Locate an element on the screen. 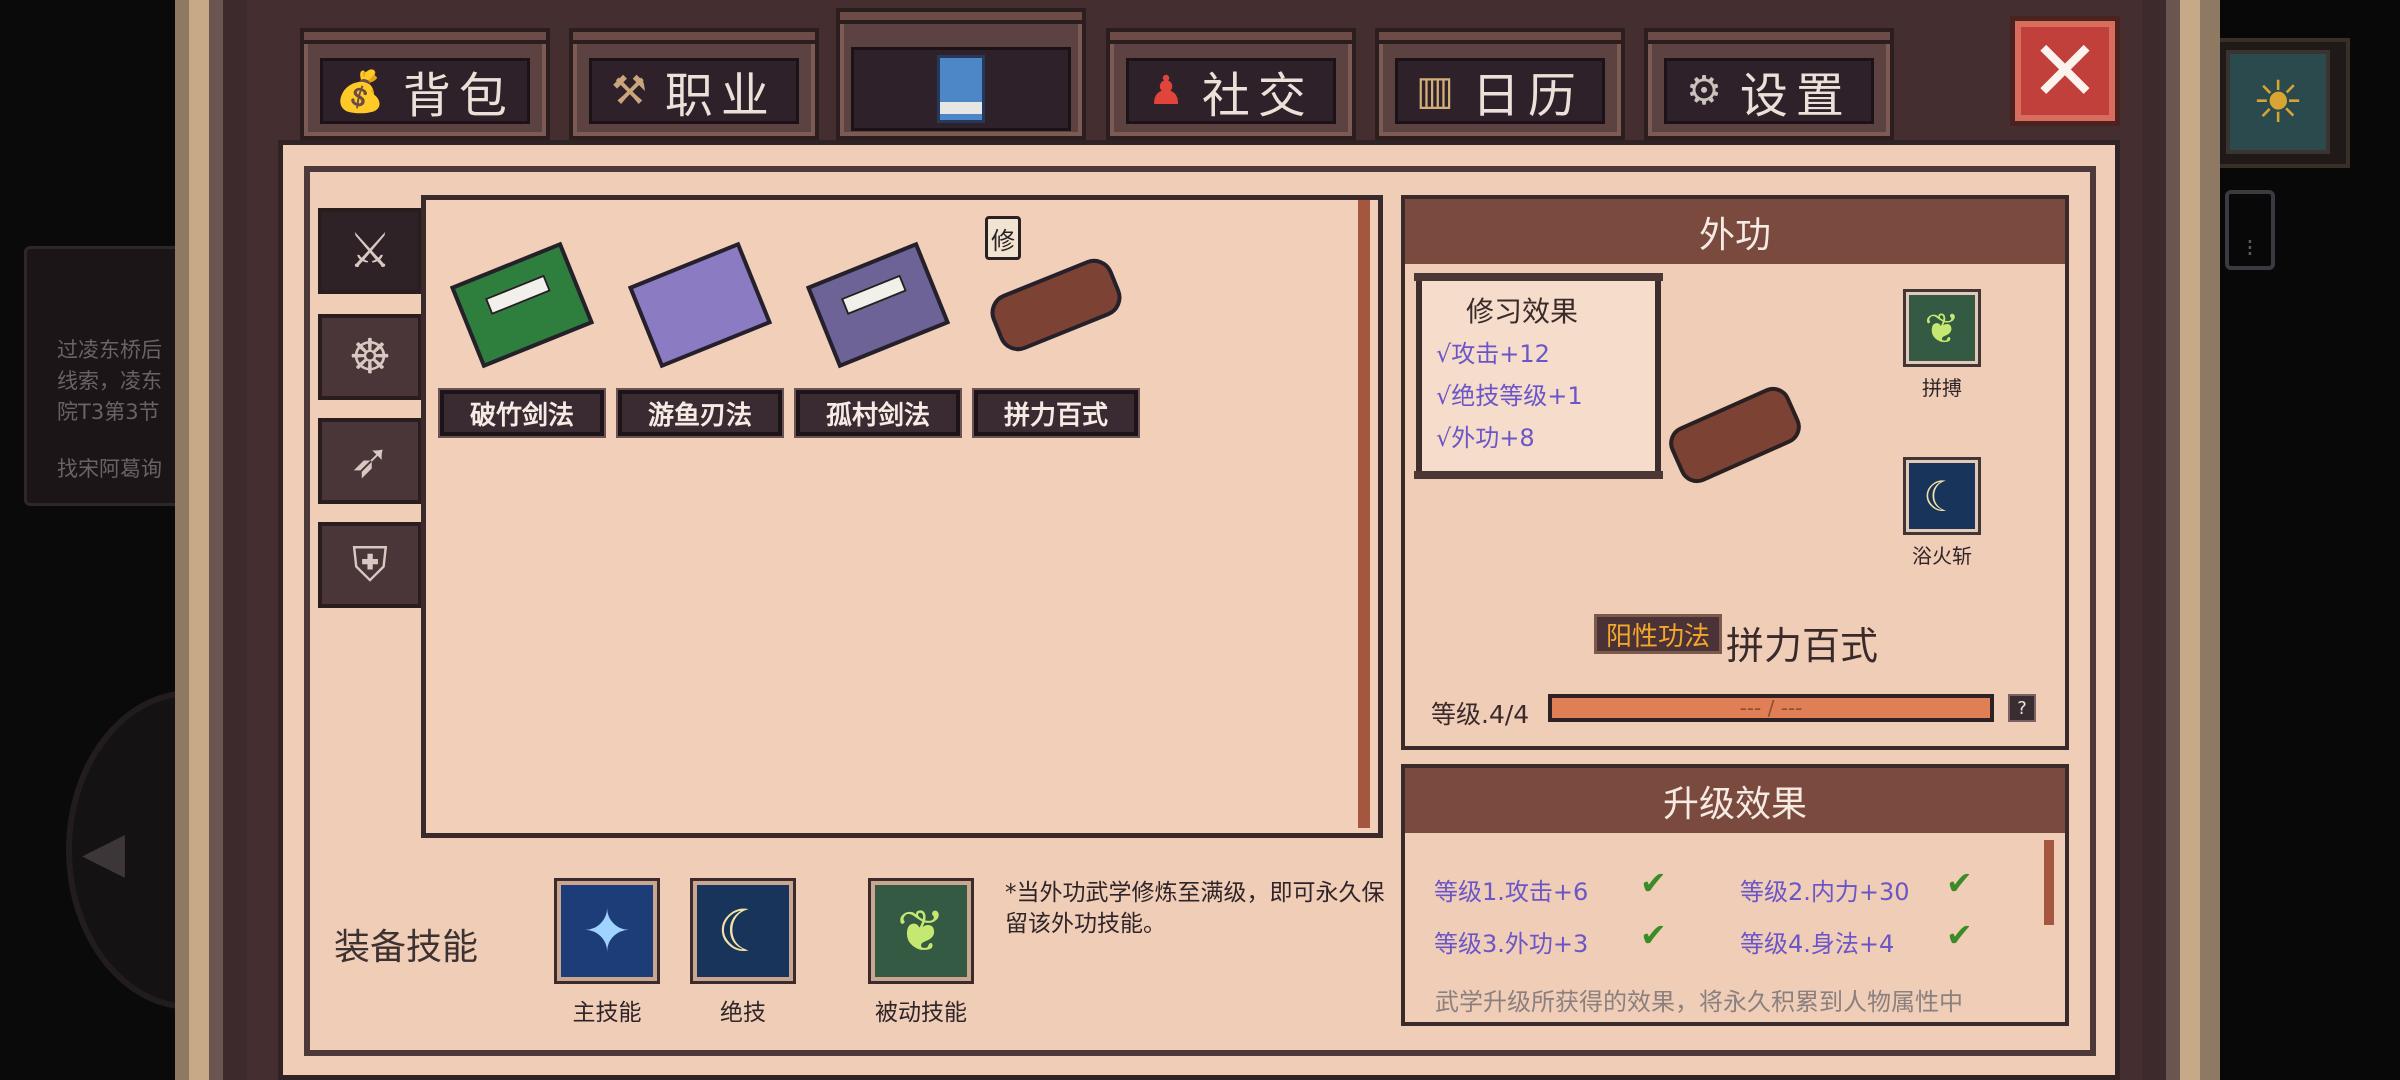  gear-icon: ⚙ is located at coordinates (1704, 91).